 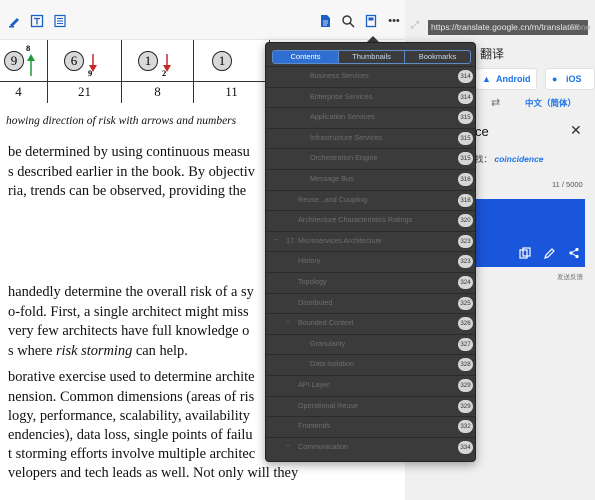 I want to click on outline-tabs: Contents Thumbnails Bookmarks, so click(x=371, y=57).